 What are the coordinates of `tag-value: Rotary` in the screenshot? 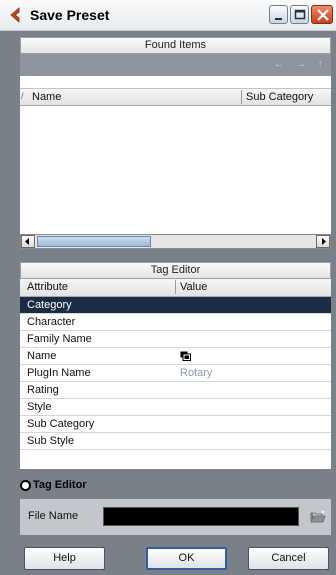 It's located at (196, 373).